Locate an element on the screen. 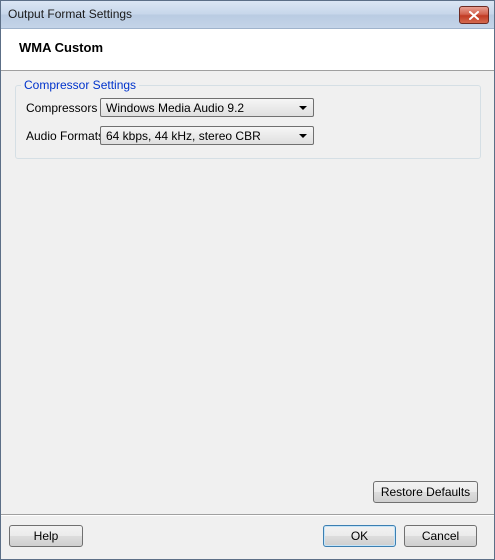  page-title: WMA Custom is located at coordinates (61, 47).